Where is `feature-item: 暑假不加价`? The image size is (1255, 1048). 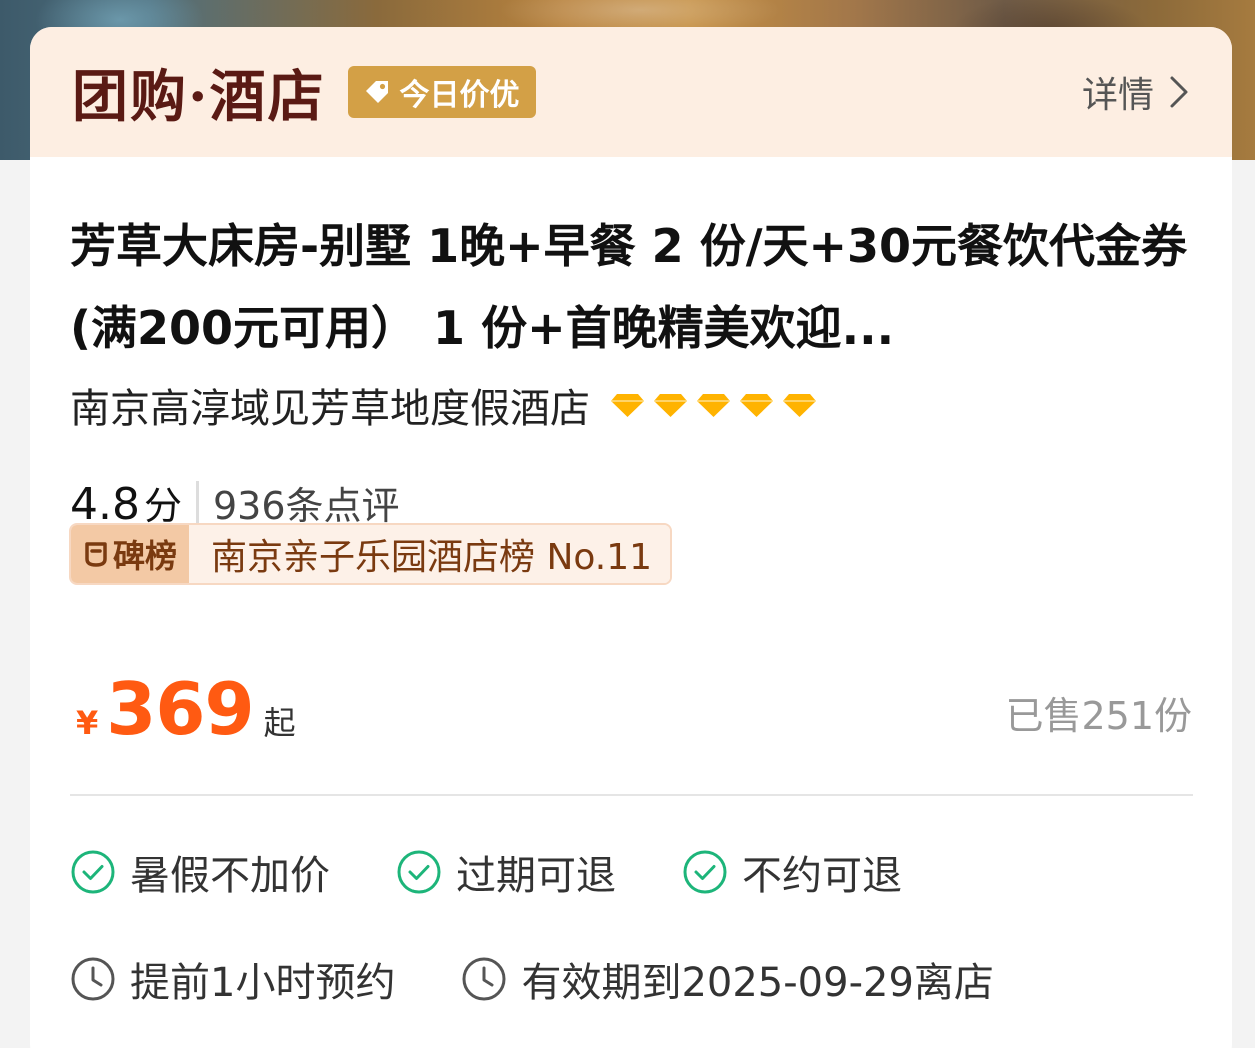
feature-item: 暑假不加价 is located at coordinates (200, 872).